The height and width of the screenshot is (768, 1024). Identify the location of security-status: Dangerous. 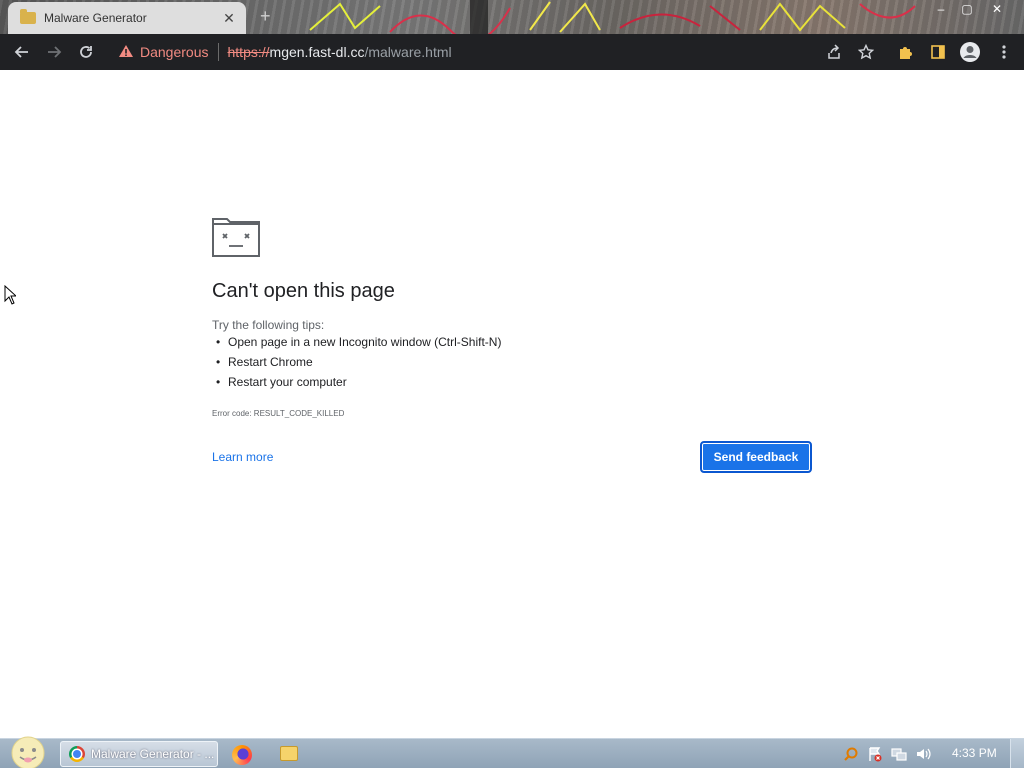
(174, 52).